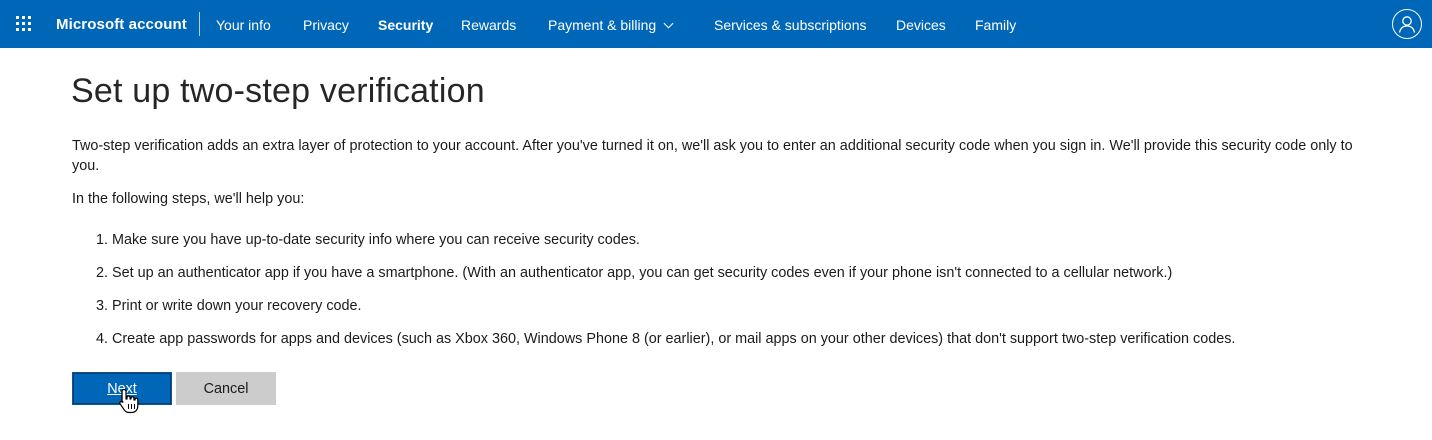  I want to click on nav-your-info: Your info, so click(243, 24).